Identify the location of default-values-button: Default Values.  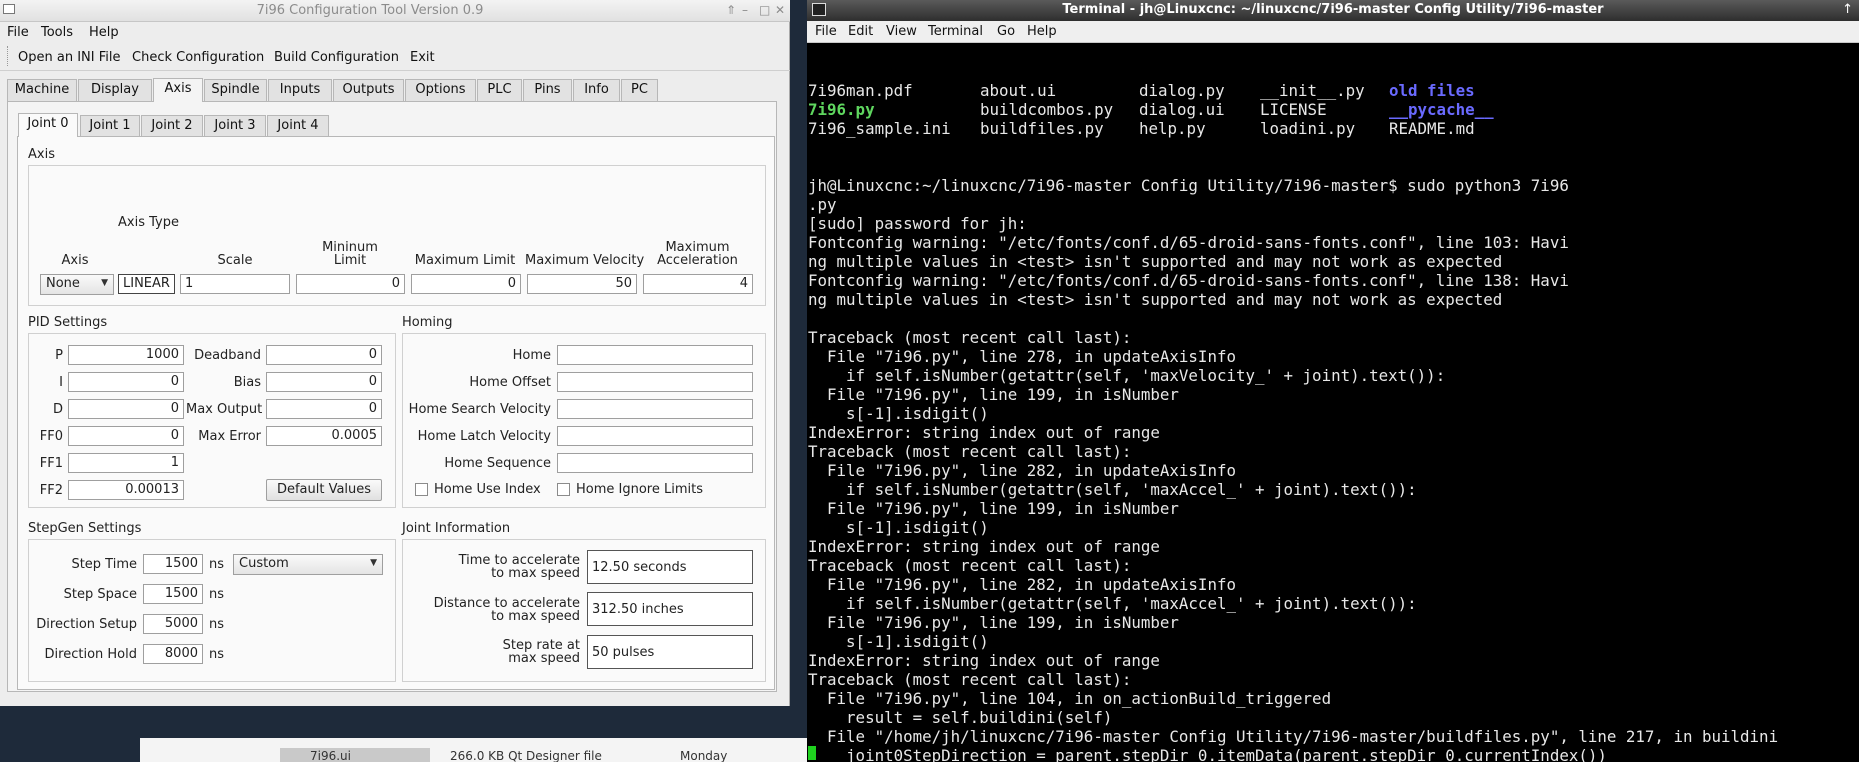
(324, 490).